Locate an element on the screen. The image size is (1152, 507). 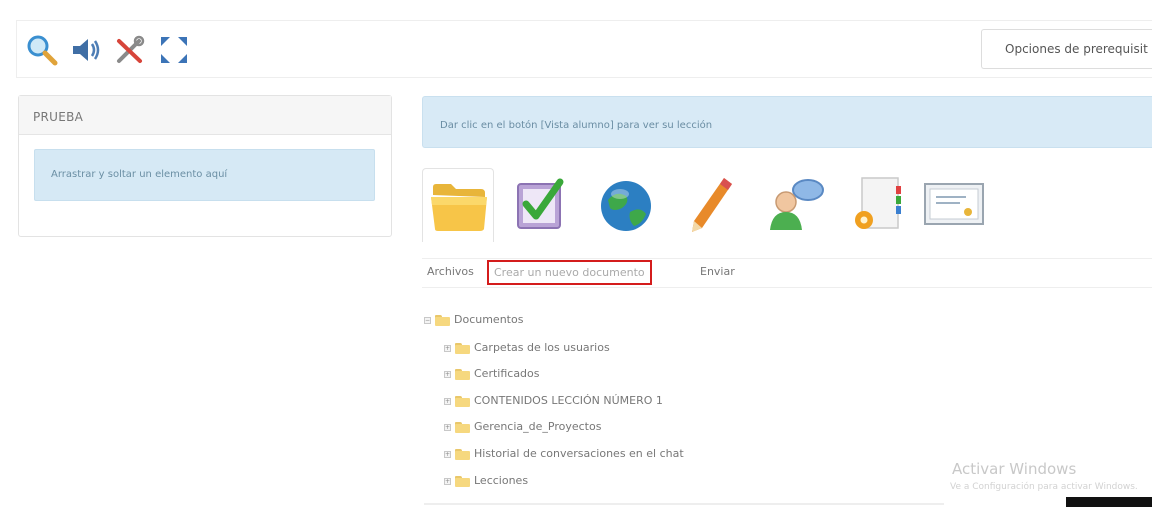
document-gear-icon is located at coordinates (878, 203).